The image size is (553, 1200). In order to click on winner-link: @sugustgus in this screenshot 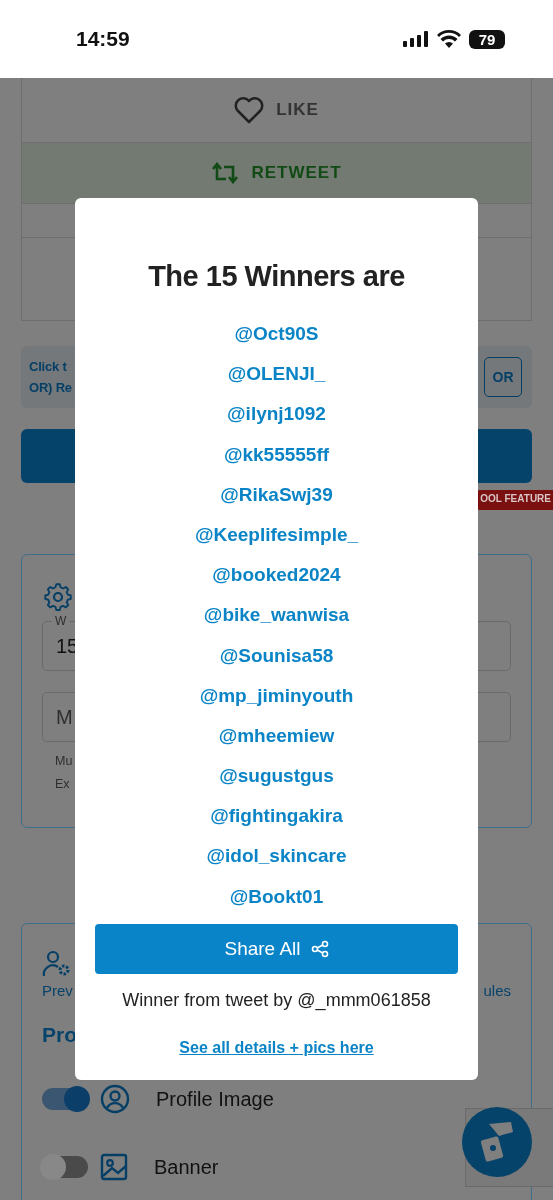, I will do `click(276, 776)`.